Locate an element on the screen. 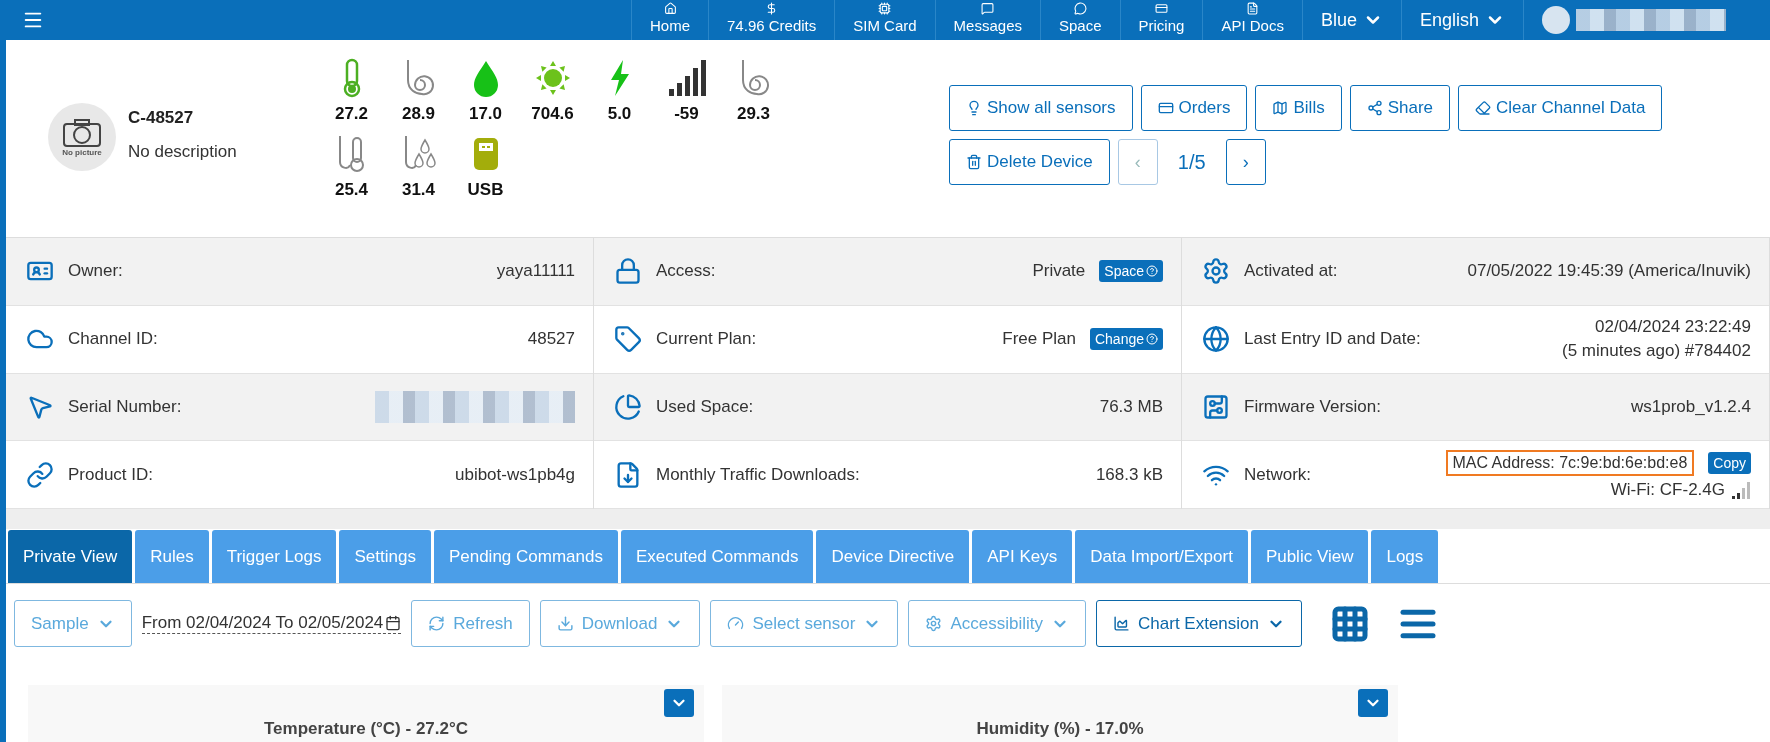 Image resolution: width=1770 pixels, height=742 pixels. sample-dropdown: Sample is located at coordinates (73, 623).